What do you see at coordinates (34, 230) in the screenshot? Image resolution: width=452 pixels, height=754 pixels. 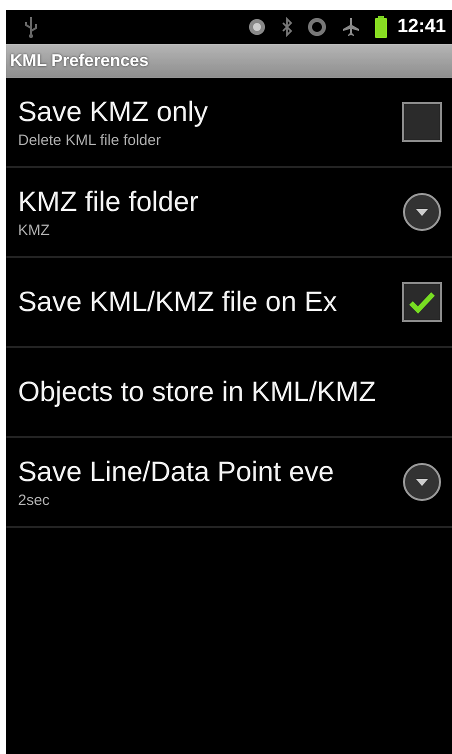 I see `preference-summary: KMZ` at bounding box center [34, 230].